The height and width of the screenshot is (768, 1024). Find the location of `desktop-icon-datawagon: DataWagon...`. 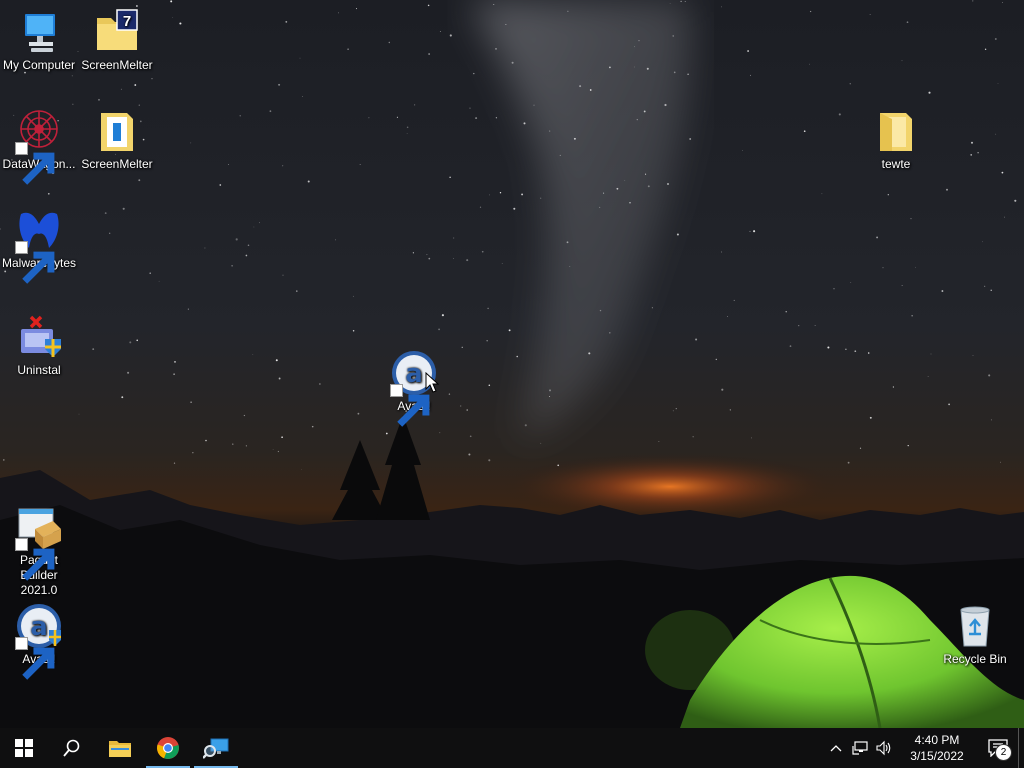

desktop-icon-datawagon: DataWagon... is located at coordinates (39, 146).